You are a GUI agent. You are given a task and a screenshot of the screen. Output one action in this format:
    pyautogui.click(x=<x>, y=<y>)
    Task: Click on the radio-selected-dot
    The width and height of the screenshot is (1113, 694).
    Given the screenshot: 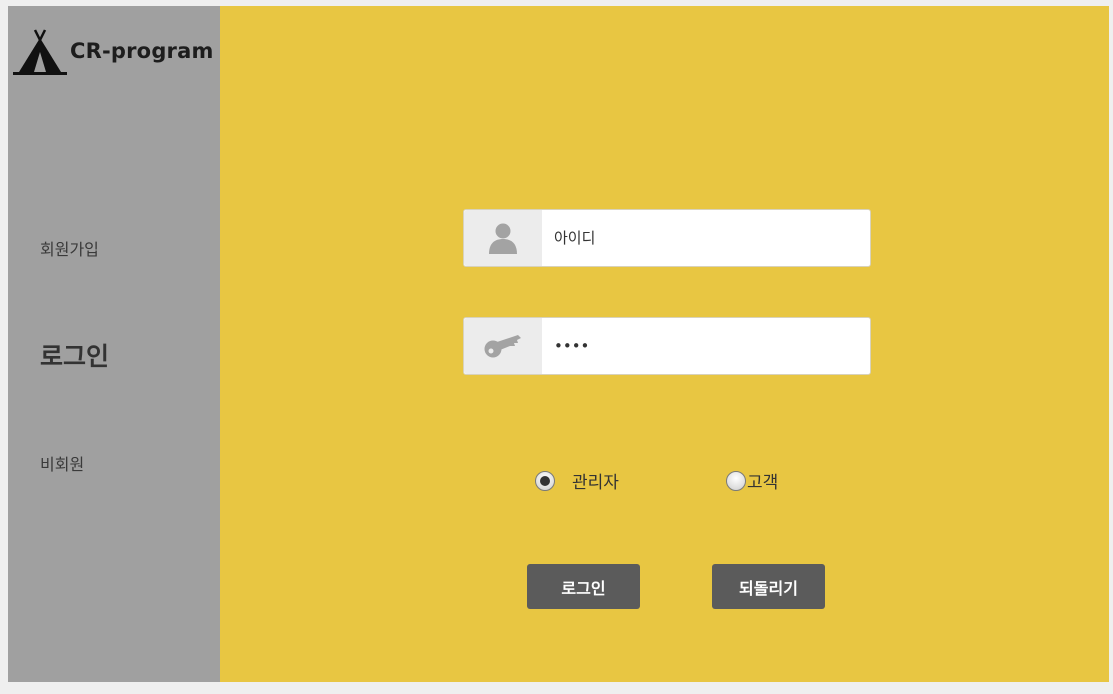 What is the action you would take?
    pyautogui.click(x=545, y=480)
    